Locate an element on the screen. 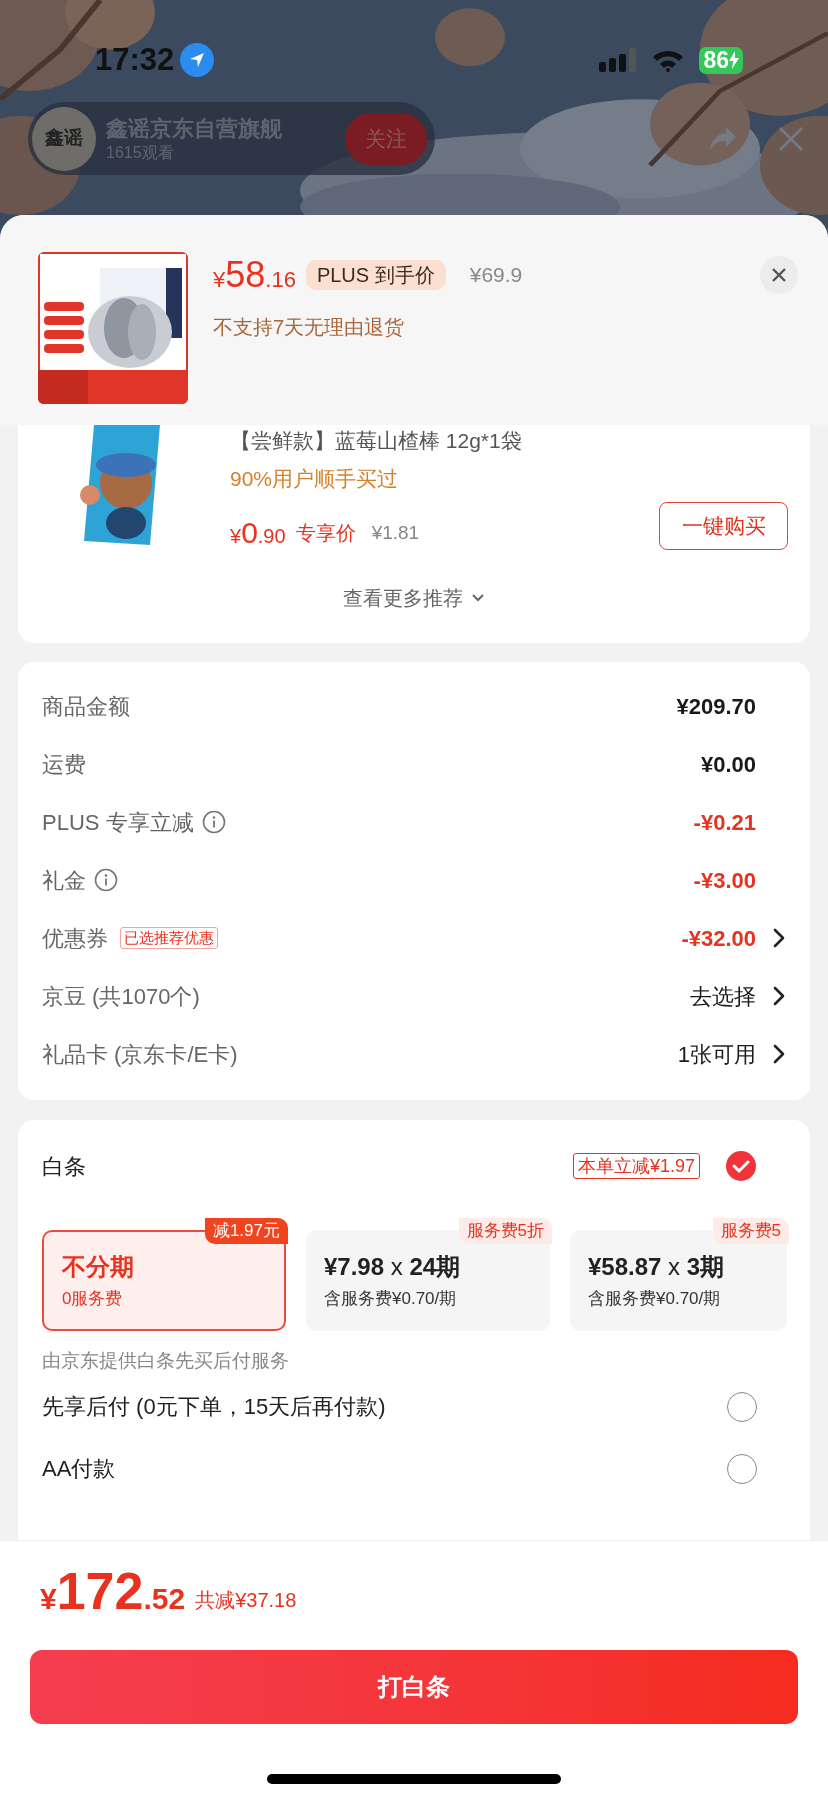 The height and width of the screenshot is (1800, 828). plan-title: ¥58.87 x 3期 is located at coordinates (657, 1266).